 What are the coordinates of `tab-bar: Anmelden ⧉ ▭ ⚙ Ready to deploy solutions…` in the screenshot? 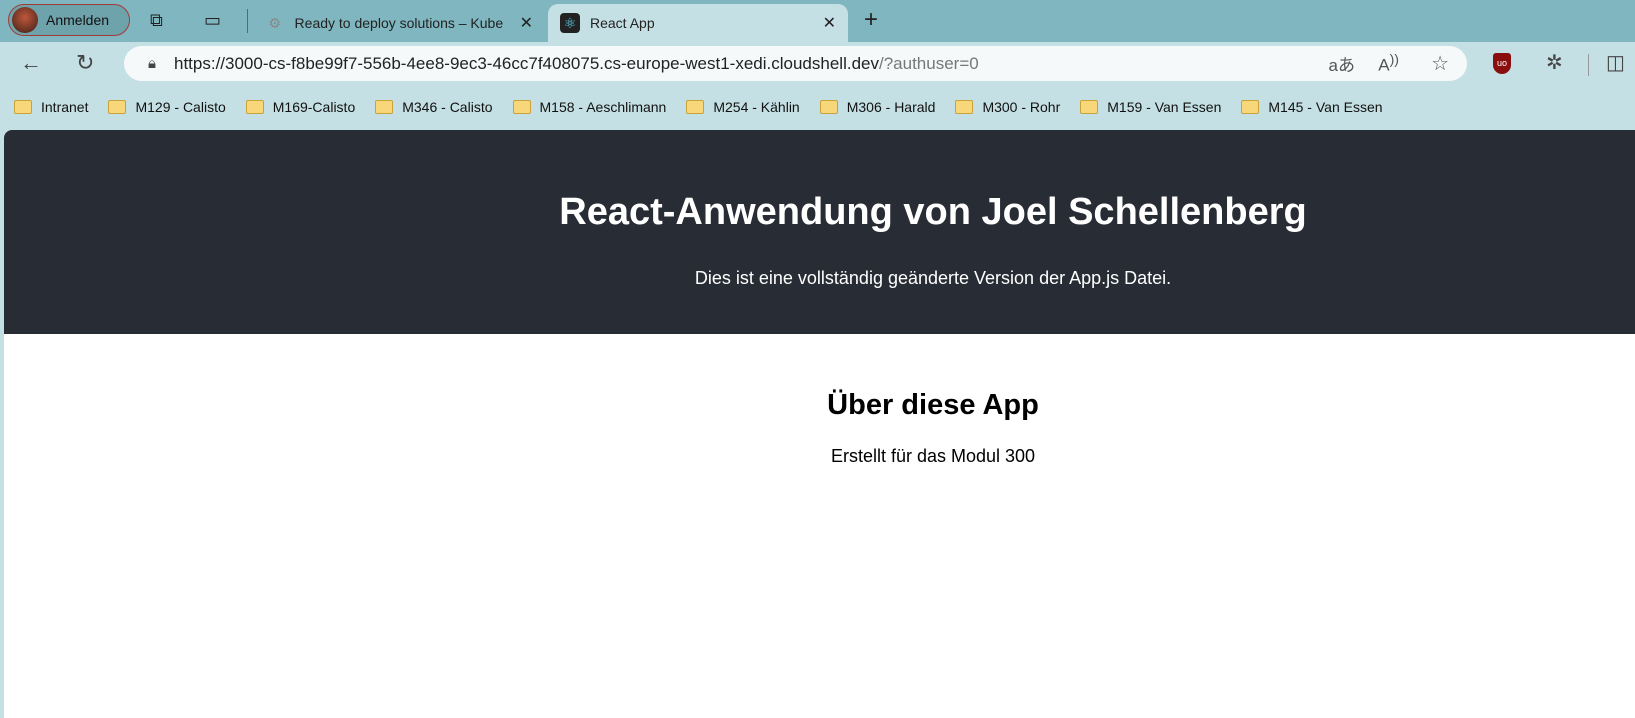 It's located at (817, 21).